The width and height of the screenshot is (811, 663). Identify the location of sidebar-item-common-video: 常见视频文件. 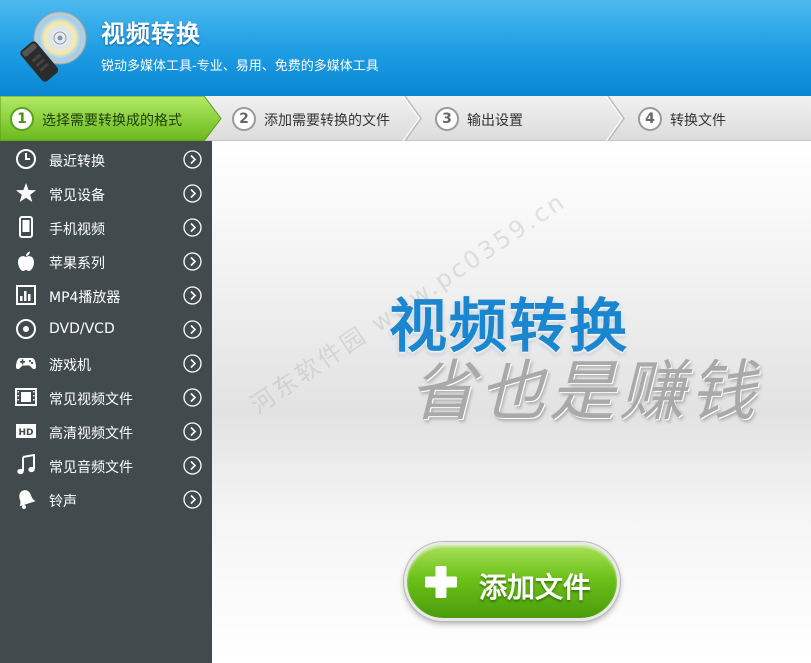
(106, 397).